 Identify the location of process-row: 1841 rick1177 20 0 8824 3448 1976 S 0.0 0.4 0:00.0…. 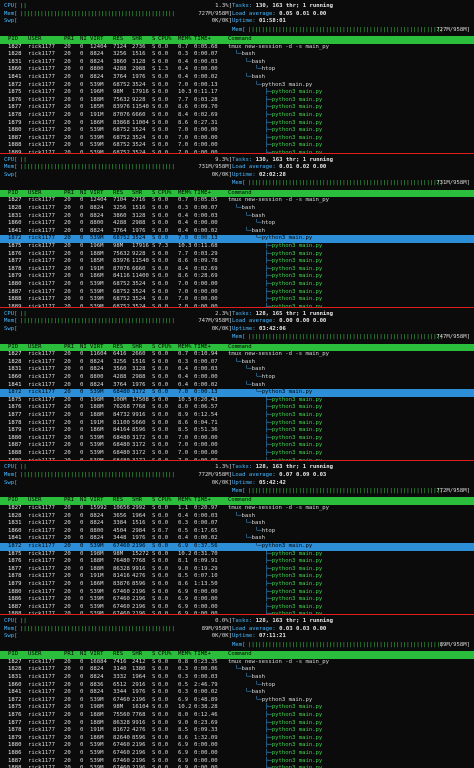
(237, 539).